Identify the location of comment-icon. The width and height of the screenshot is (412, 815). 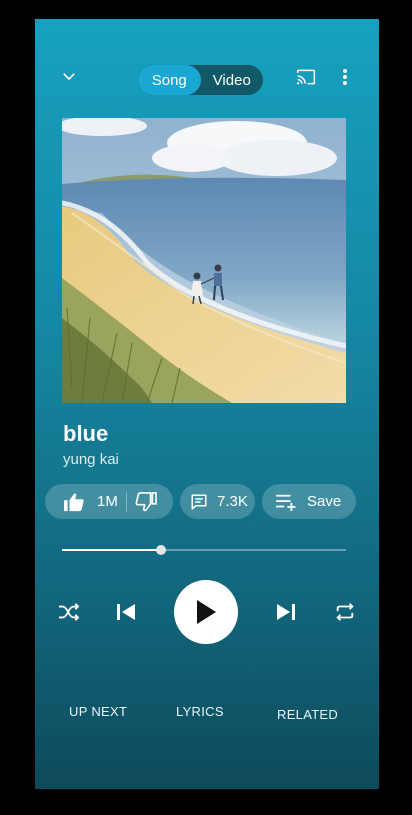
(199, 501).